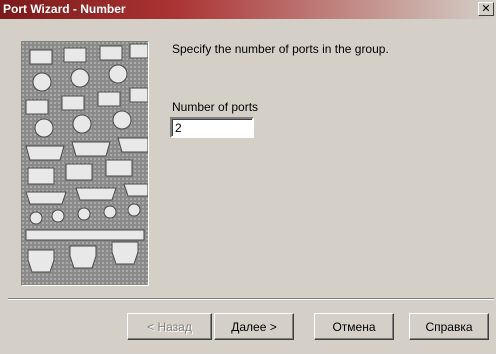 The width and height of the screenshot is (496, 354). Describe the element at coordinates (354, 326) in the screenshot. I see `cancel-button: Отмена` at that location.